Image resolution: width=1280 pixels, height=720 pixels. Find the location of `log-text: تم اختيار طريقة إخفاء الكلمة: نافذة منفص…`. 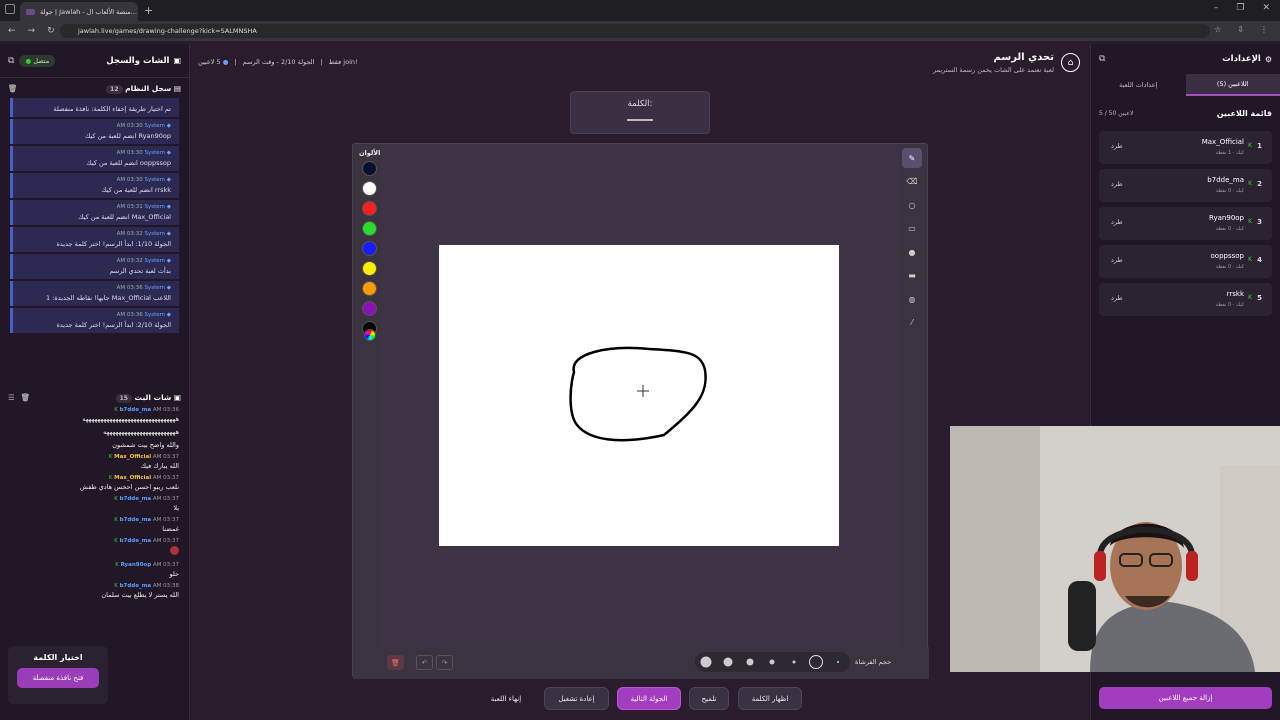

log-text: تم اختيار طريقة إخفاء الكلمة: نافذة منفص… is located at coordinates (112, 109).